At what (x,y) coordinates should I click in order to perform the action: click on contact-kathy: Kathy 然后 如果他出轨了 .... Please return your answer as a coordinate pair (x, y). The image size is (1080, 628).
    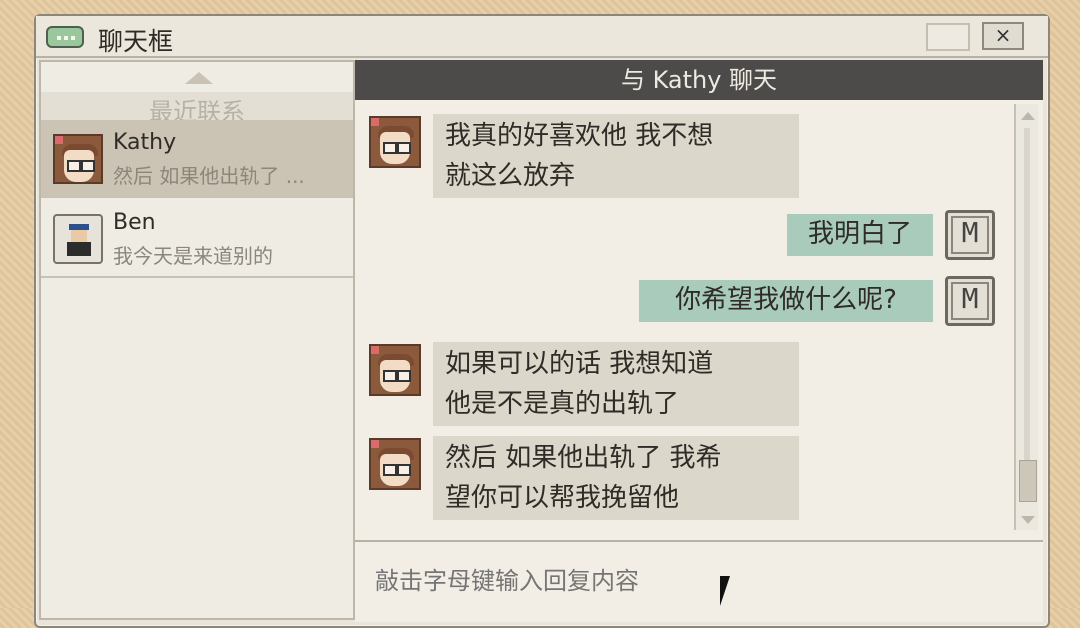
    Looking at the image, I should click on (197, 159).